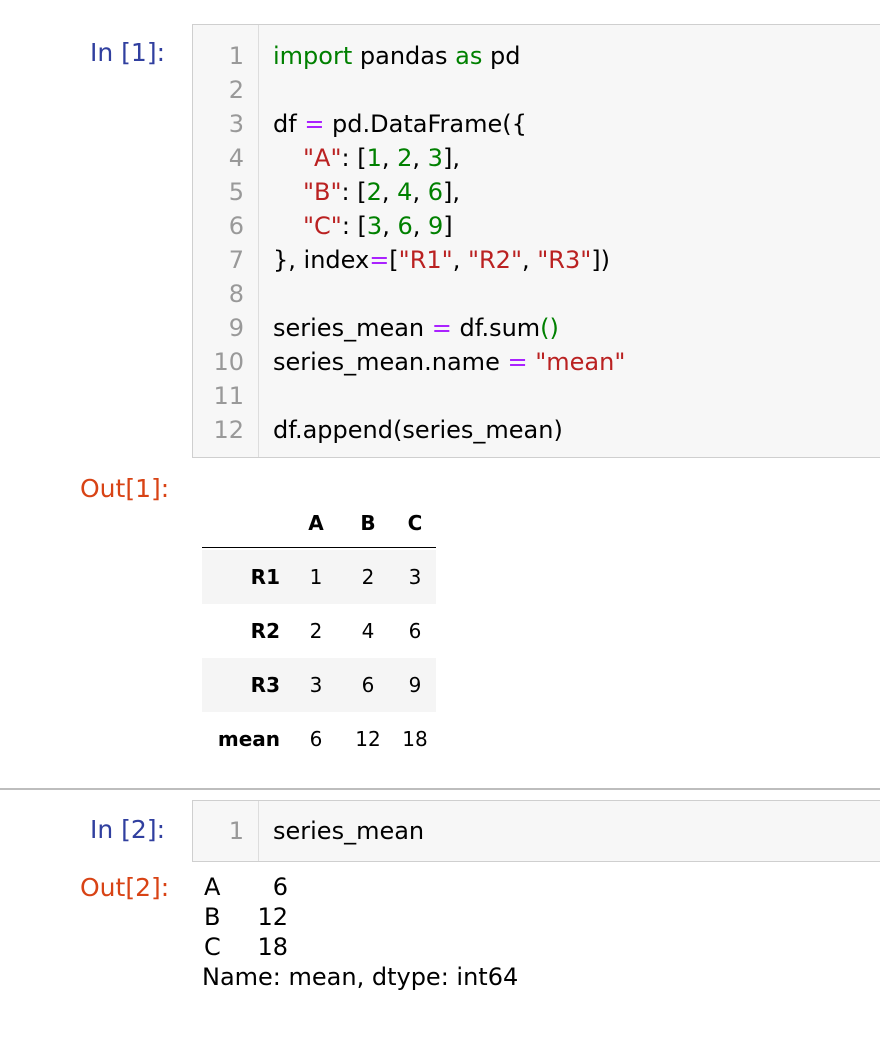 The image size is (880, 1052). Describe the element at coordinates (425, 260) in the screenshot. I see `code-token-string: "R1"` at that location.